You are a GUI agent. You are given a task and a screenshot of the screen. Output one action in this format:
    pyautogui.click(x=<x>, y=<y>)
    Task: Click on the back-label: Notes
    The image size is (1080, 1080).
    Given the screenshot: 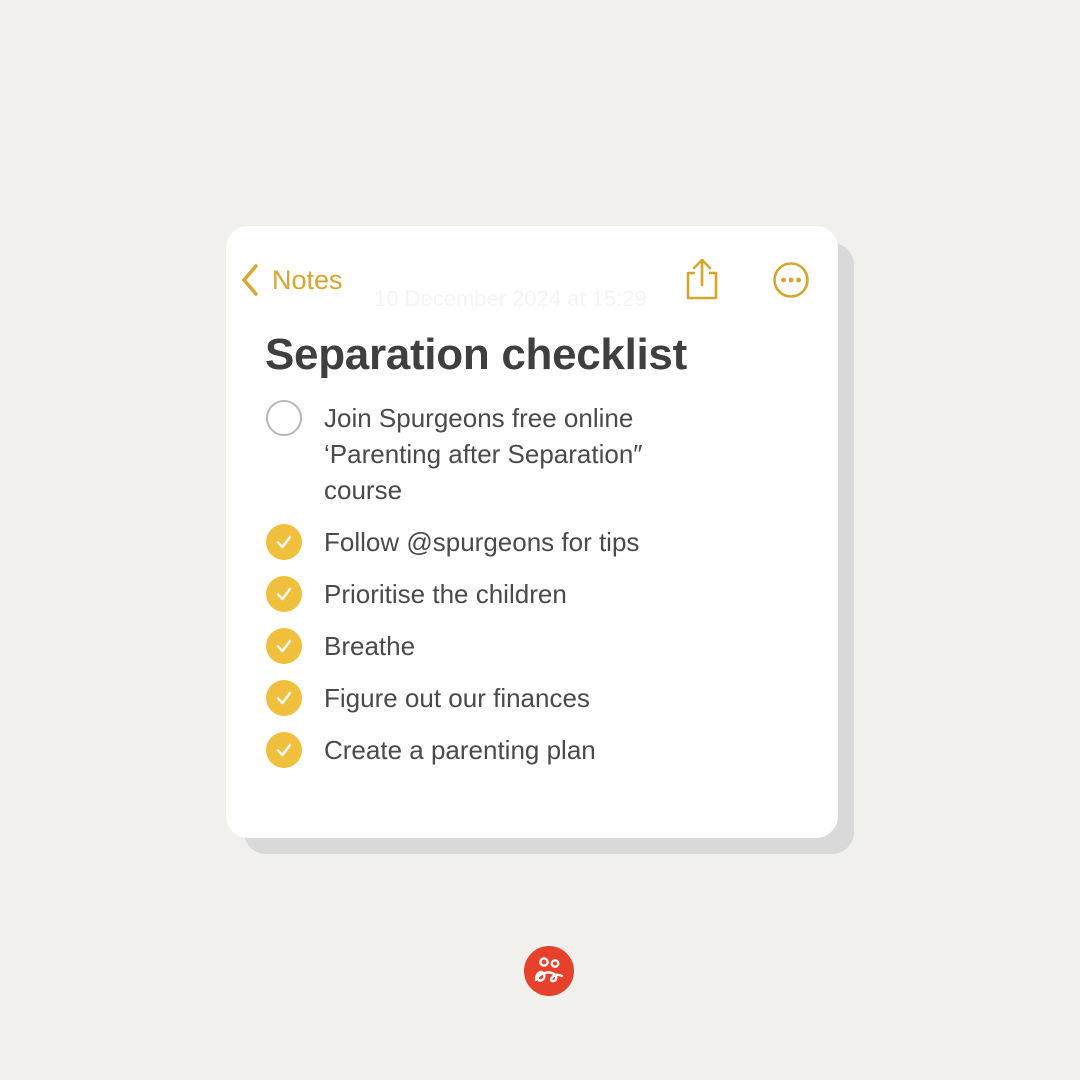 What is the action you would take?
    pyautogui.click(x=307, y=279)
    